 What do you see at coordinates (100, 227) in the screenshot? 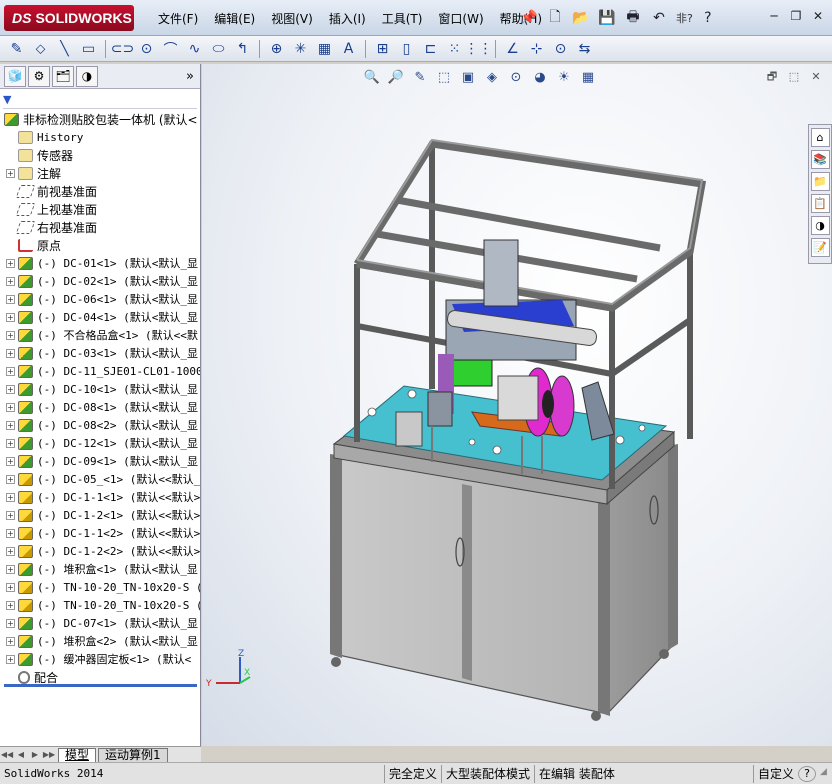
I see `tree-item: 右视基准面` at bounding box center [100, 227].